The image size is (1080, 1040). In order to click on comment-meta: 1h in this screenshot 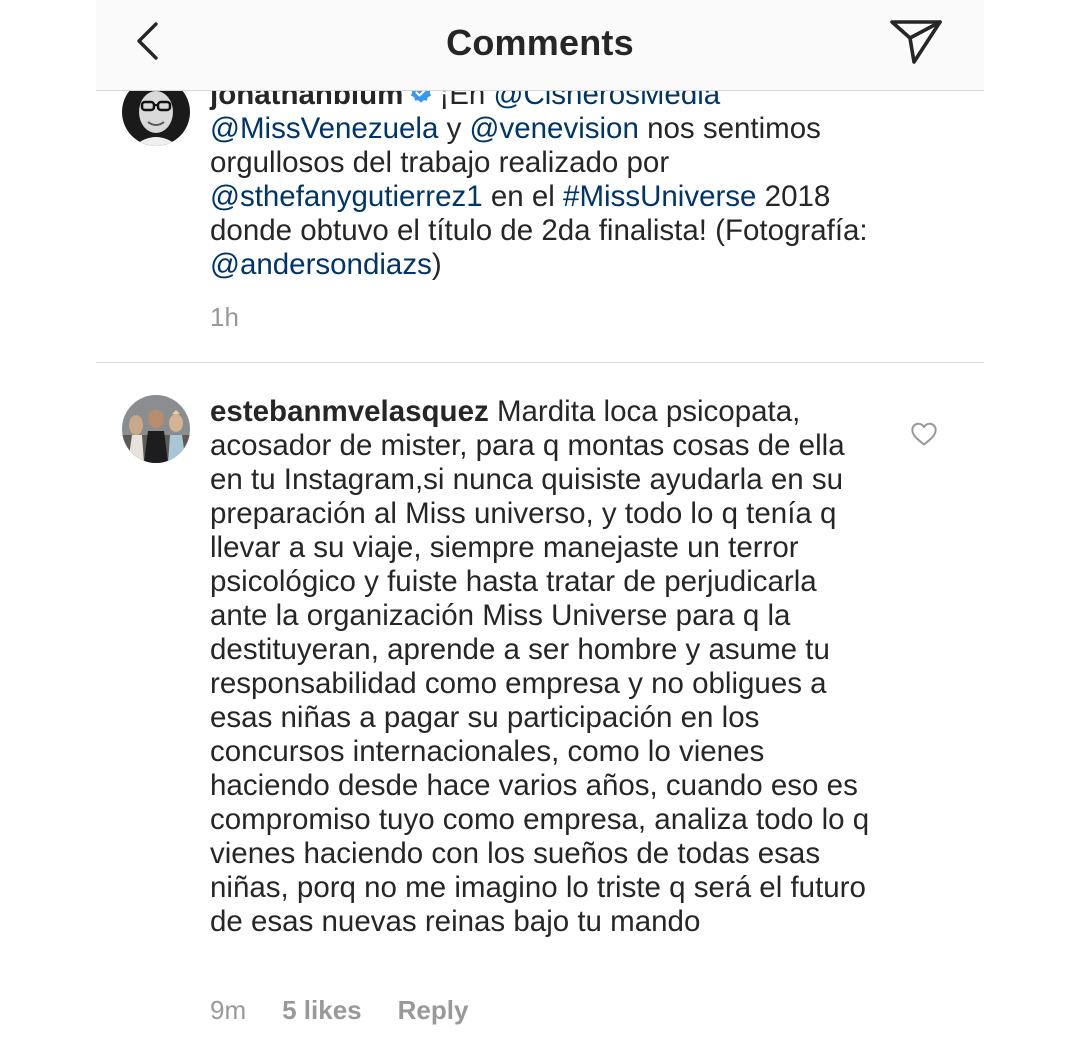, I will do `click(242, 317)`.